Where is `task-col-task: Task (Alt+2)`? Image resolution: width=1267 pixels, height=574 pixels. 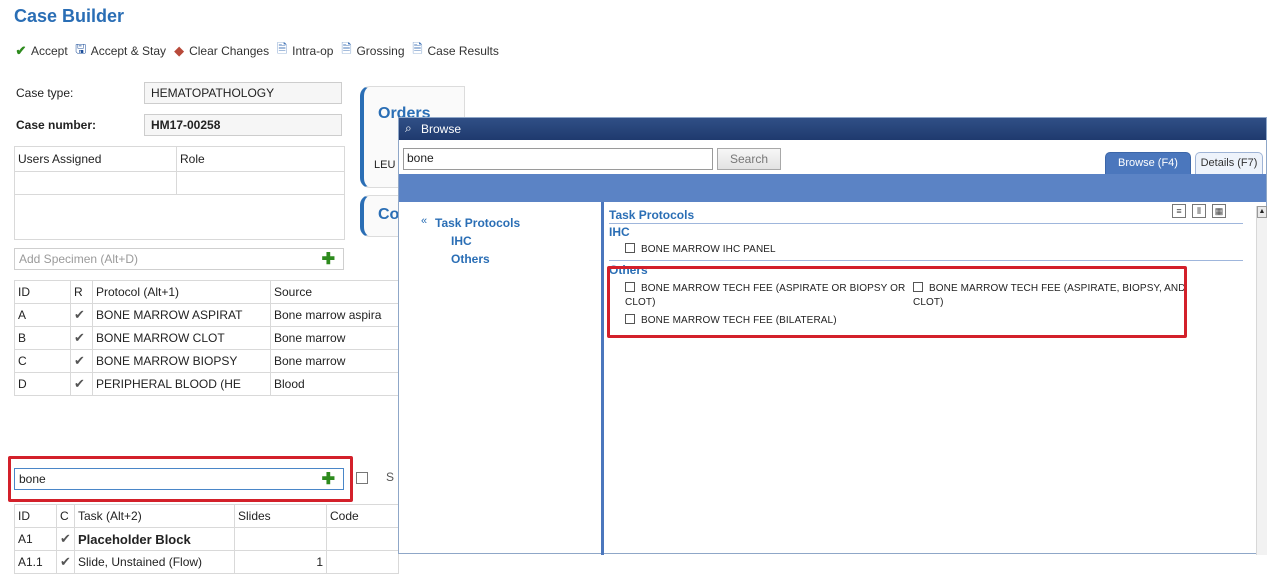
task-col-task: Task (Alt+2) is located at coordinates (154, 516).